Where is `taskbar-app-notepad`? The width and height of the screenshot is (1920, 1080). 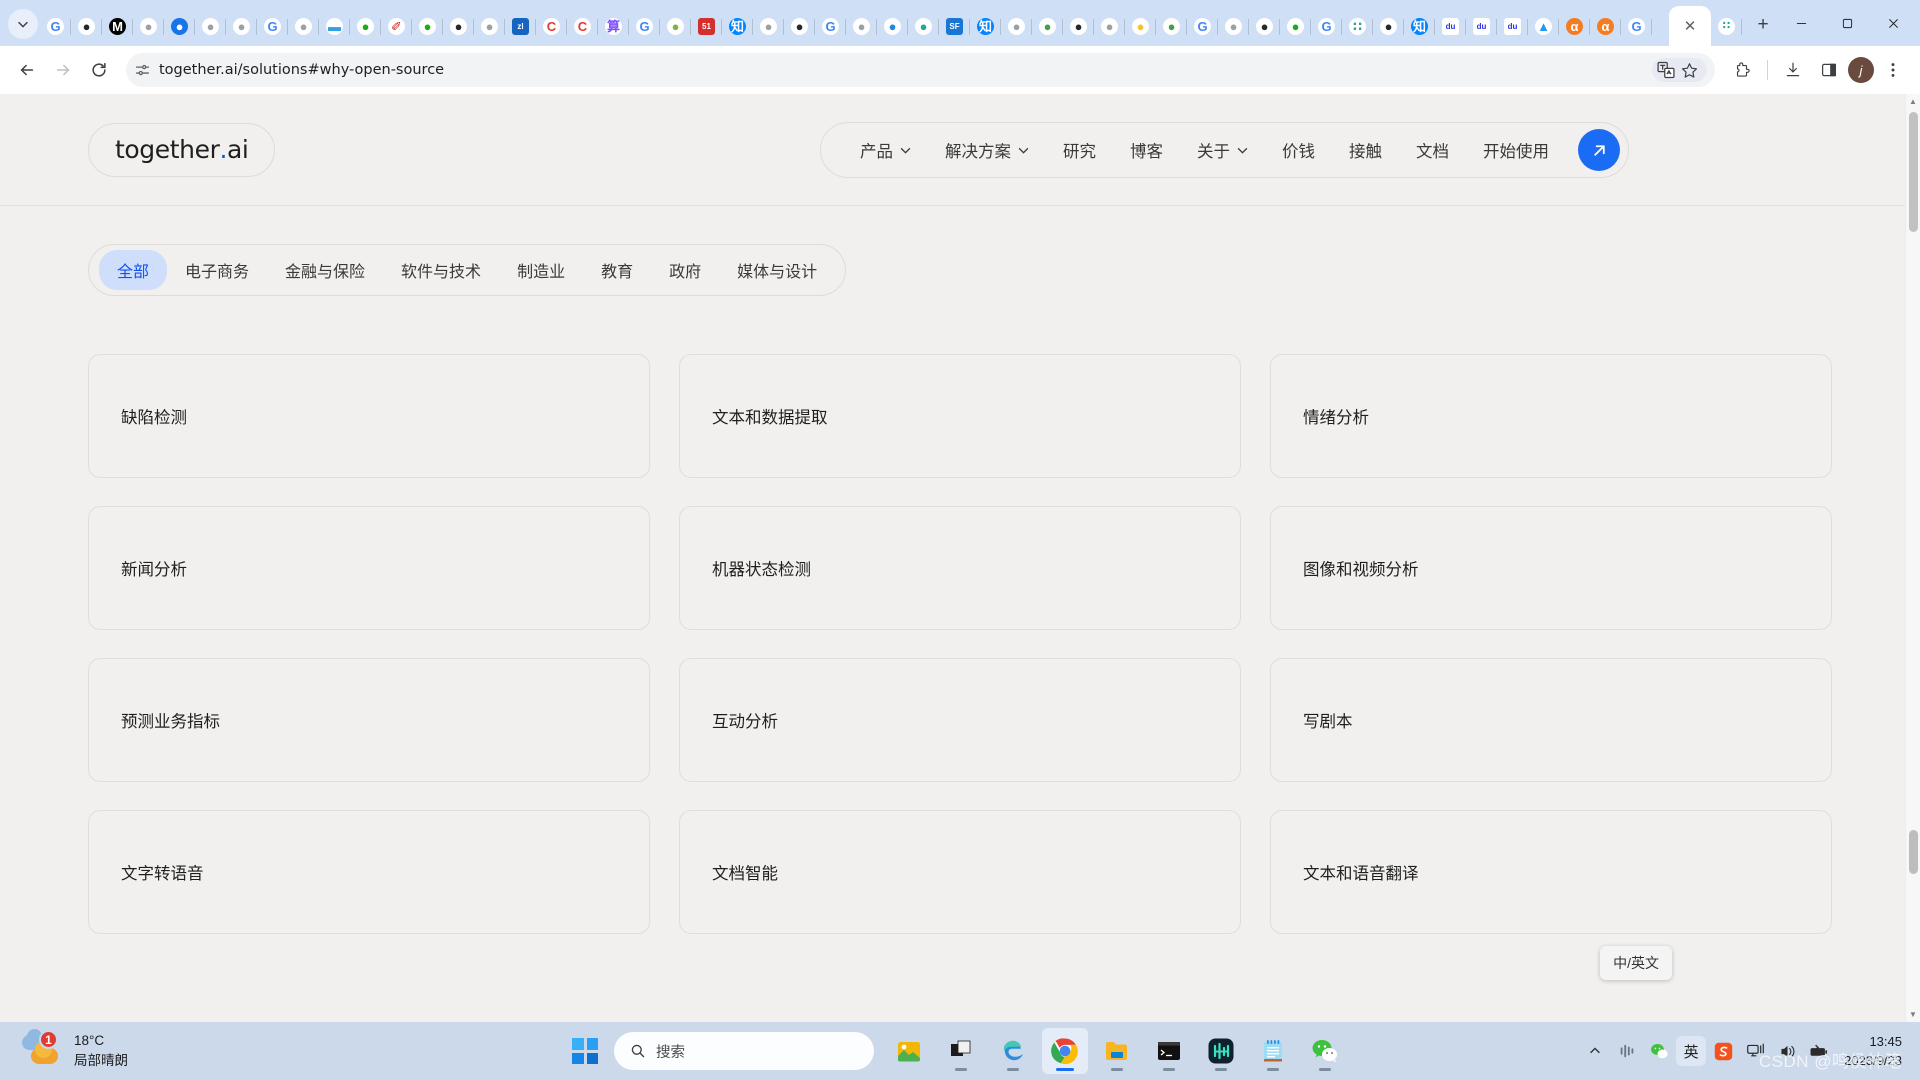 taskbar-app-notepad is located at coordinates (1273, 1051).